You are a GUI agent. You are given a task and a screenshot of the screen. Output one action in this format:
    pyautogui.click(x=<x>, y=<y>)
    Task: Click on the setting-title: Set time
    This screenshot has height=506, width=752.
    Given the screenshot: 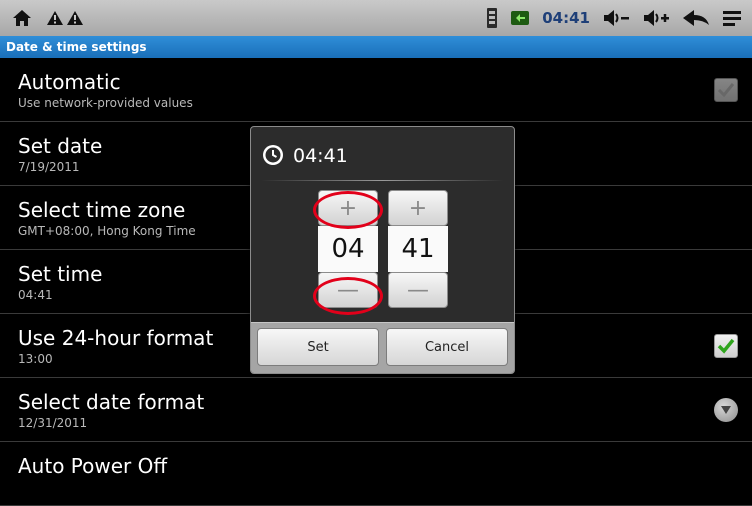 What is the action you would take?
    pyautogui.click(x=60, y=274)
    